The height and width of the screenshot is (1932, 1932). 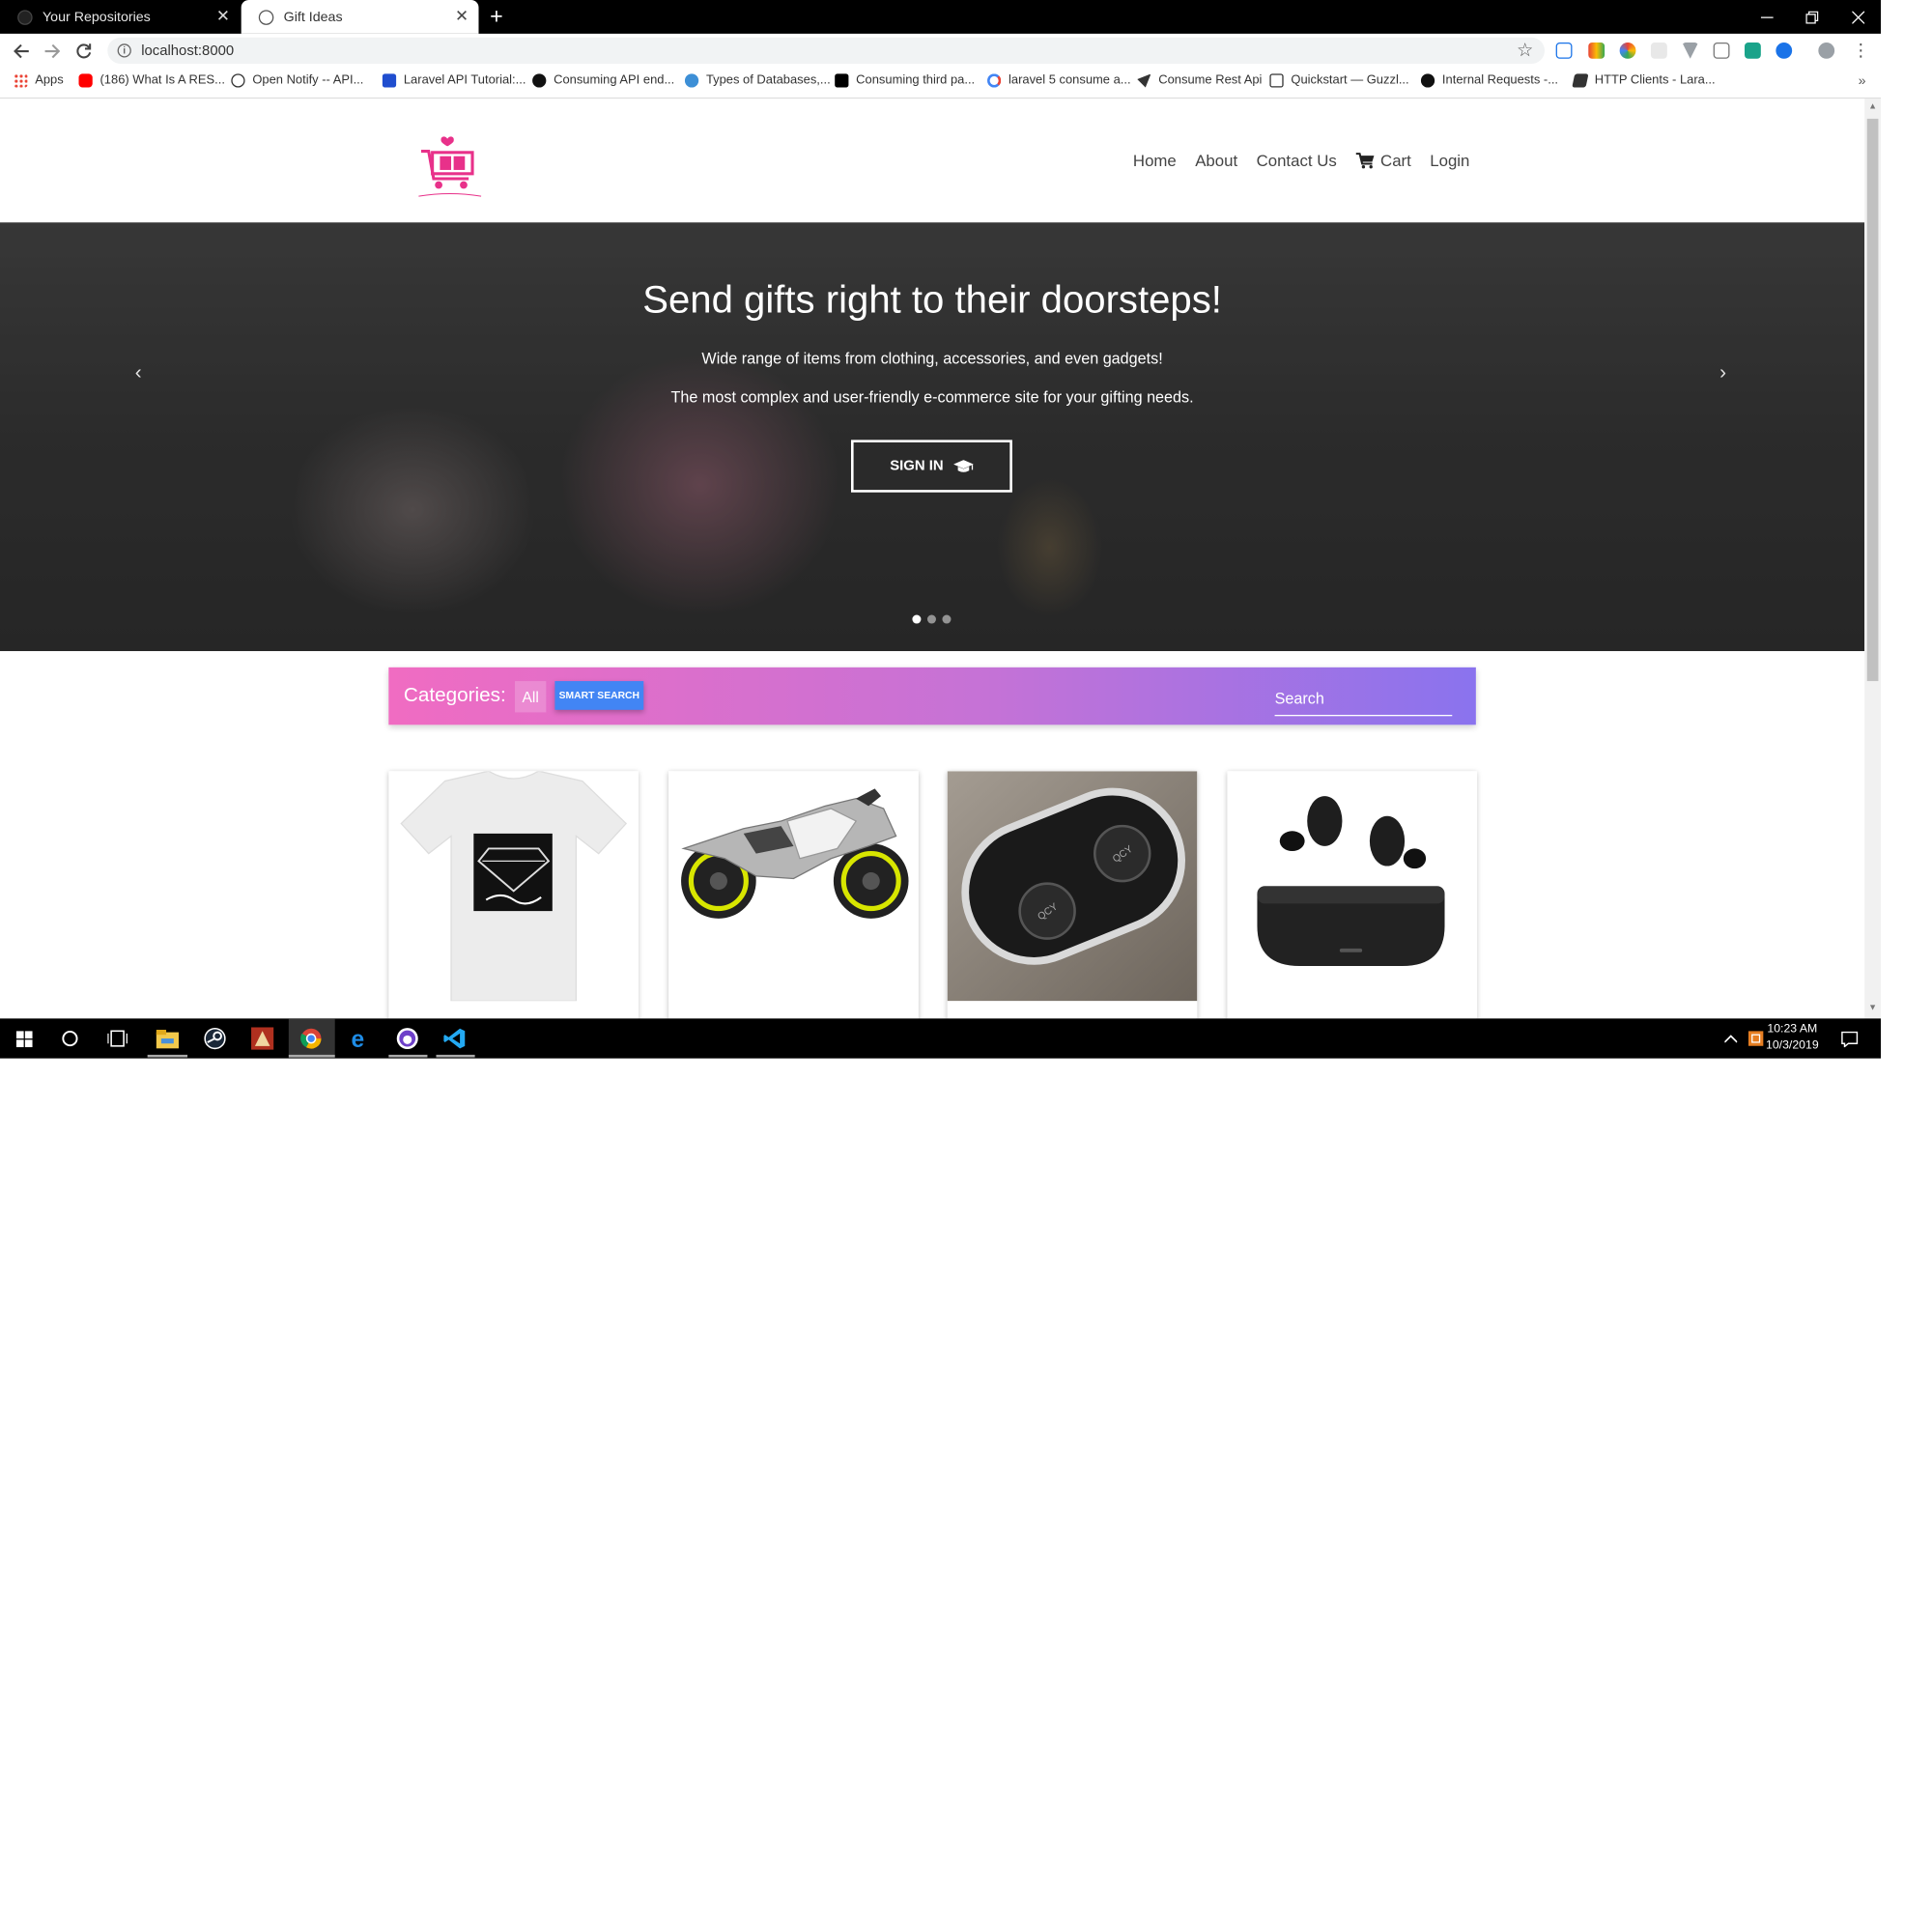 I want to click on profile-avatar-icon, so click(x=1826, y=50).